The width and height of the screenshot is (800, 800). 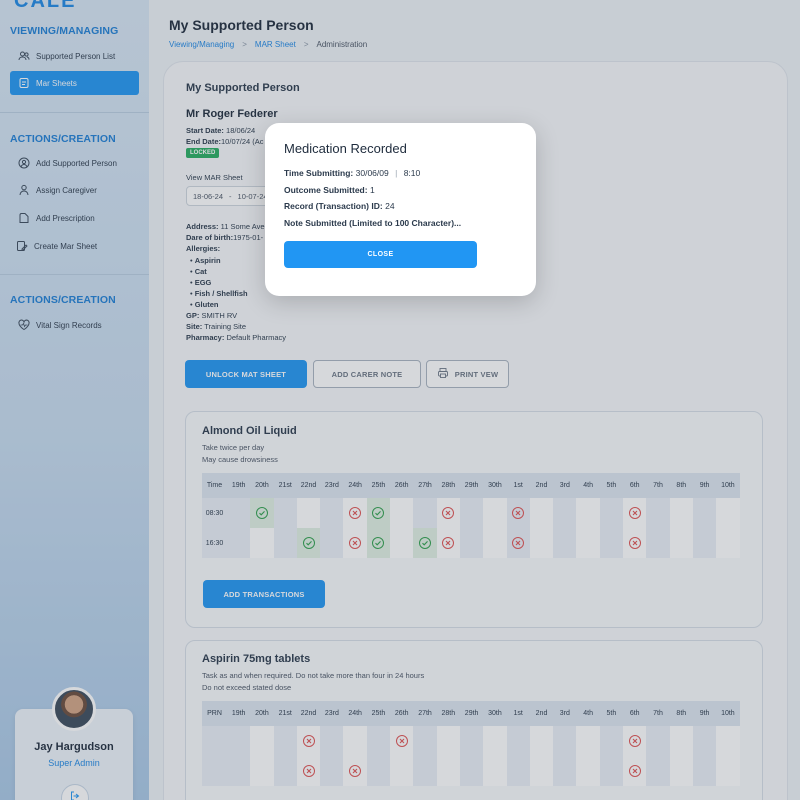 I want to click on modal-record-id: Record (Transaction) ID: 24, so click(x=339, y=206).